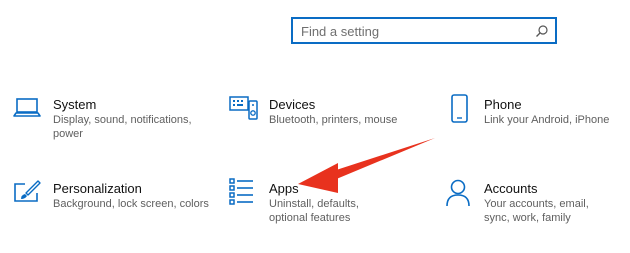 The image size is (630, 253). Describe the element at coordinates (314, 211) in the screenshot. I see `tile-description: Uninstall, defaults, optional features` at that location.